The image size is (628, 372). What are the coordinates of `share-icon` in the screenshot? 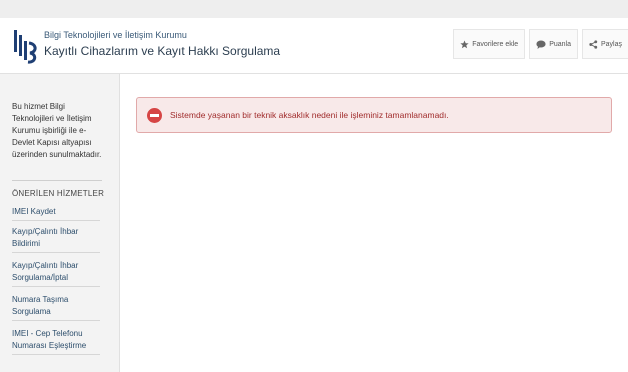 It's located at (593, 44).